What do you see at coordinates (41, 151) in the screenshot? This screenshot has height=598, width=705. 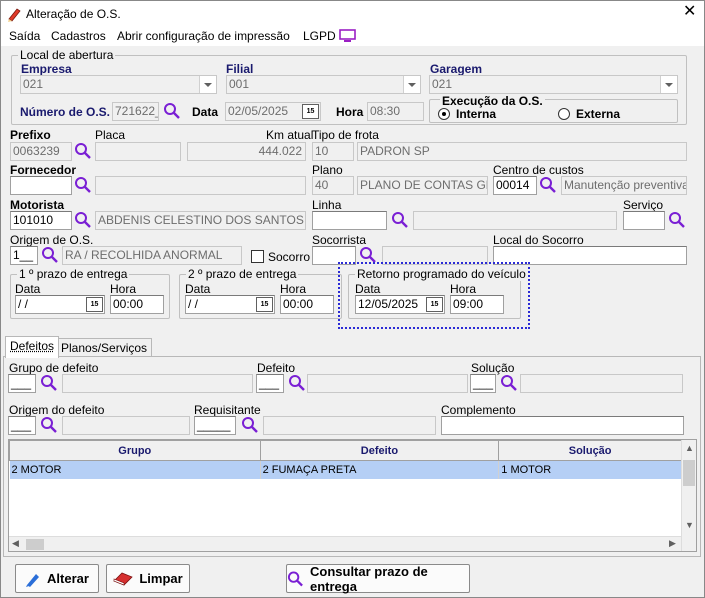 I see `prefixo-field: 0063239` at bounding box center [41, 151].